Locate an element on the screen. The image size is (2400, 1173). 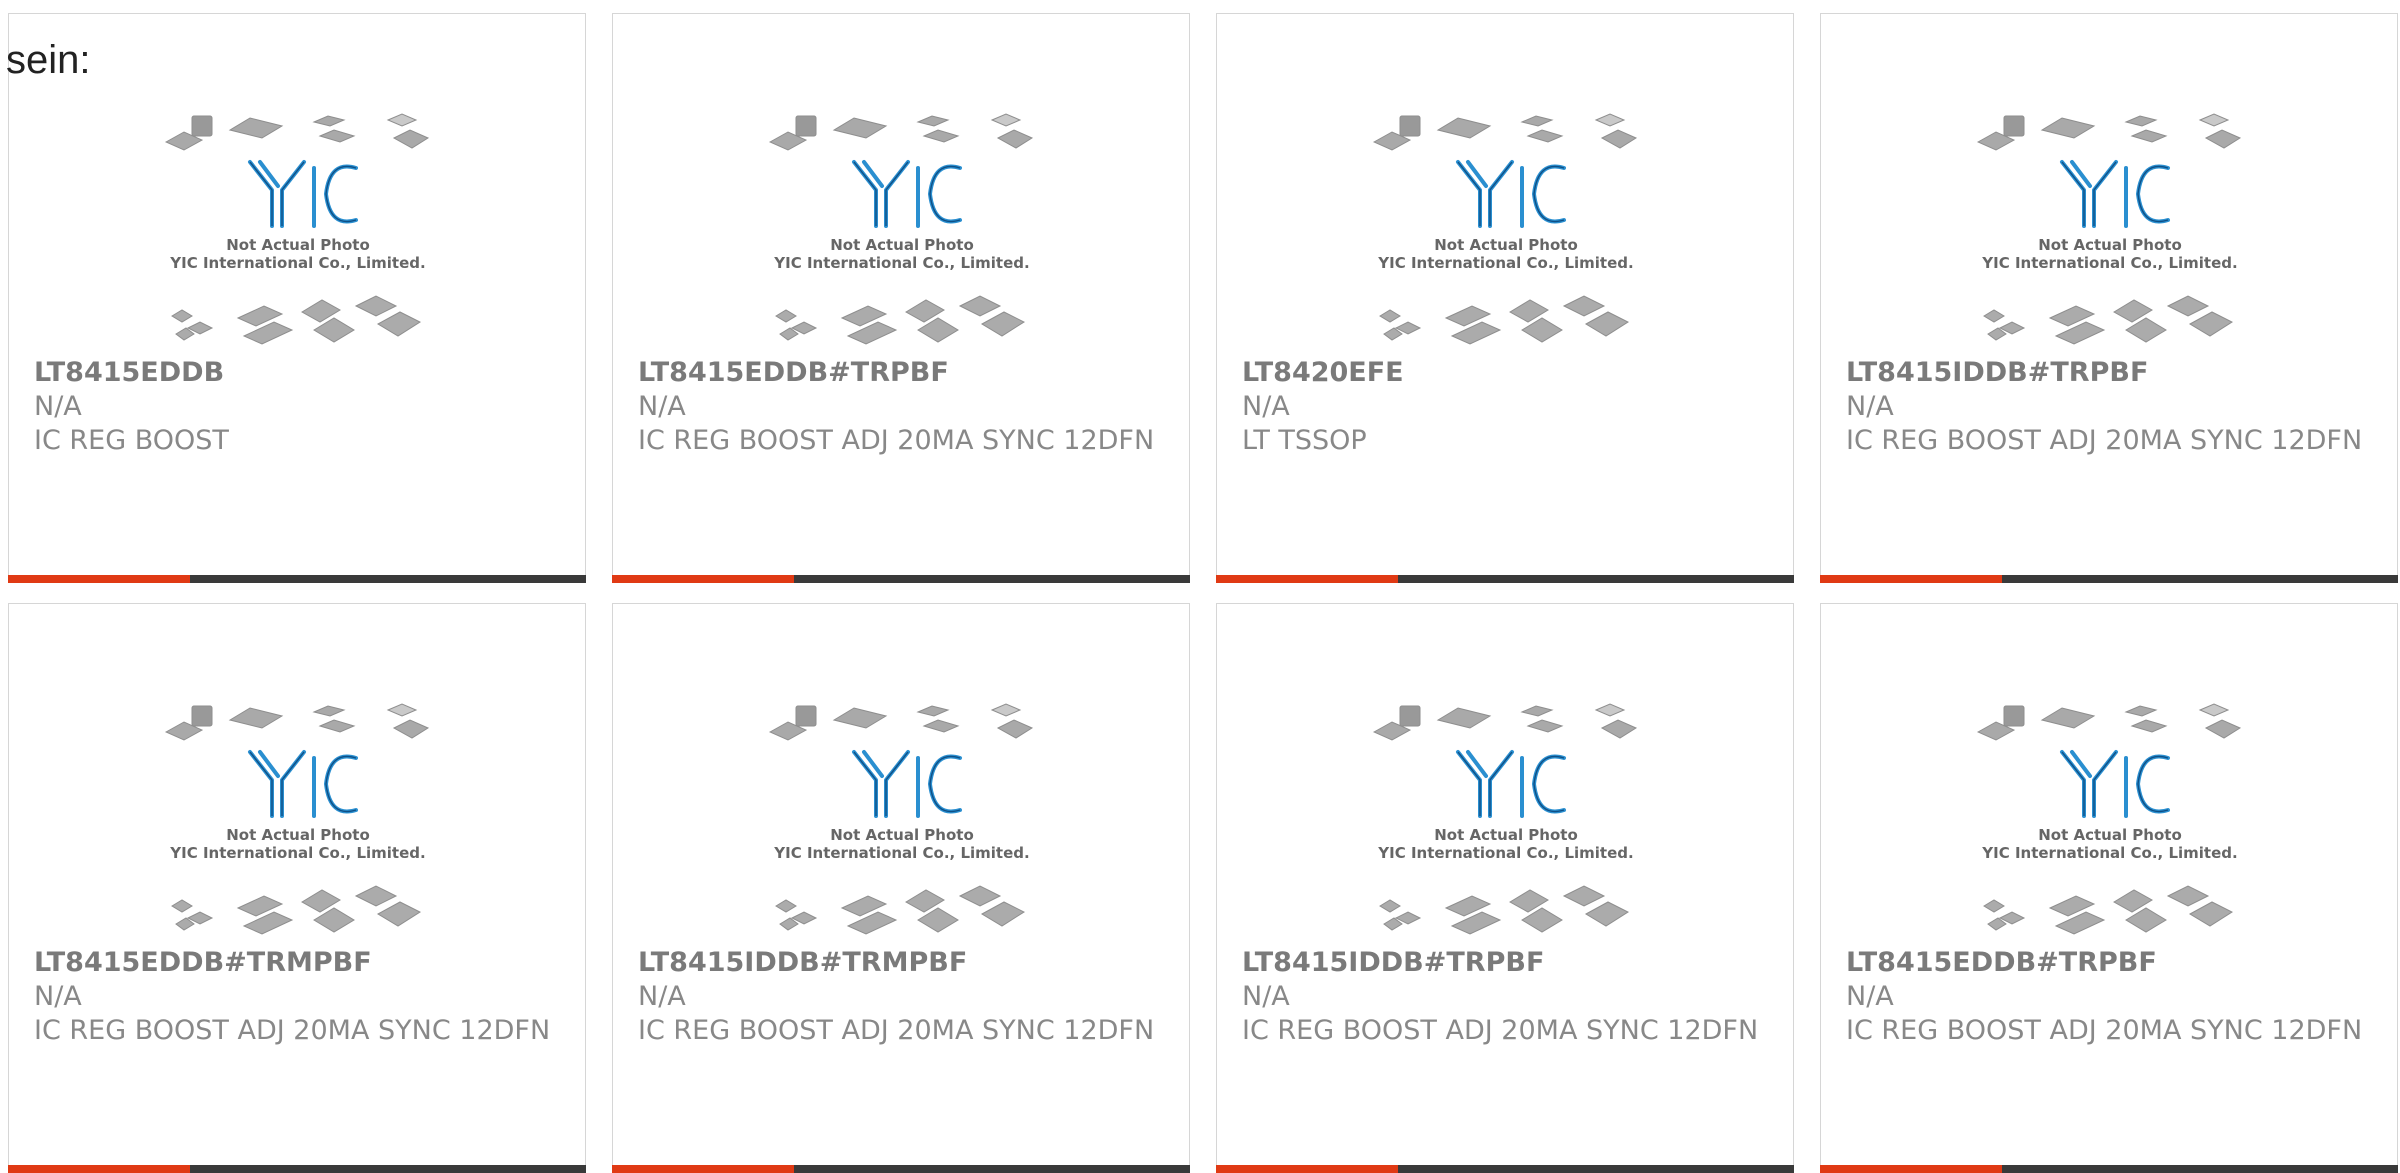
product-part-number: LT8415IDDB#TRMPBF is located at coordinates (903, 963).